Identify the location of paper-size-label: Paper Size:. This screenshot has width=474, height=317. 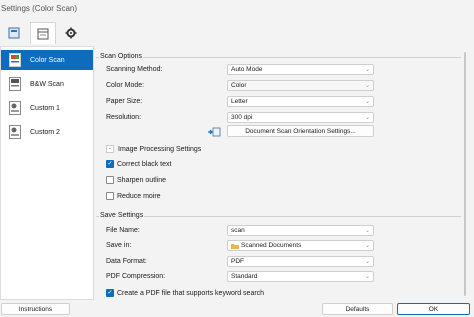
(124, 101).